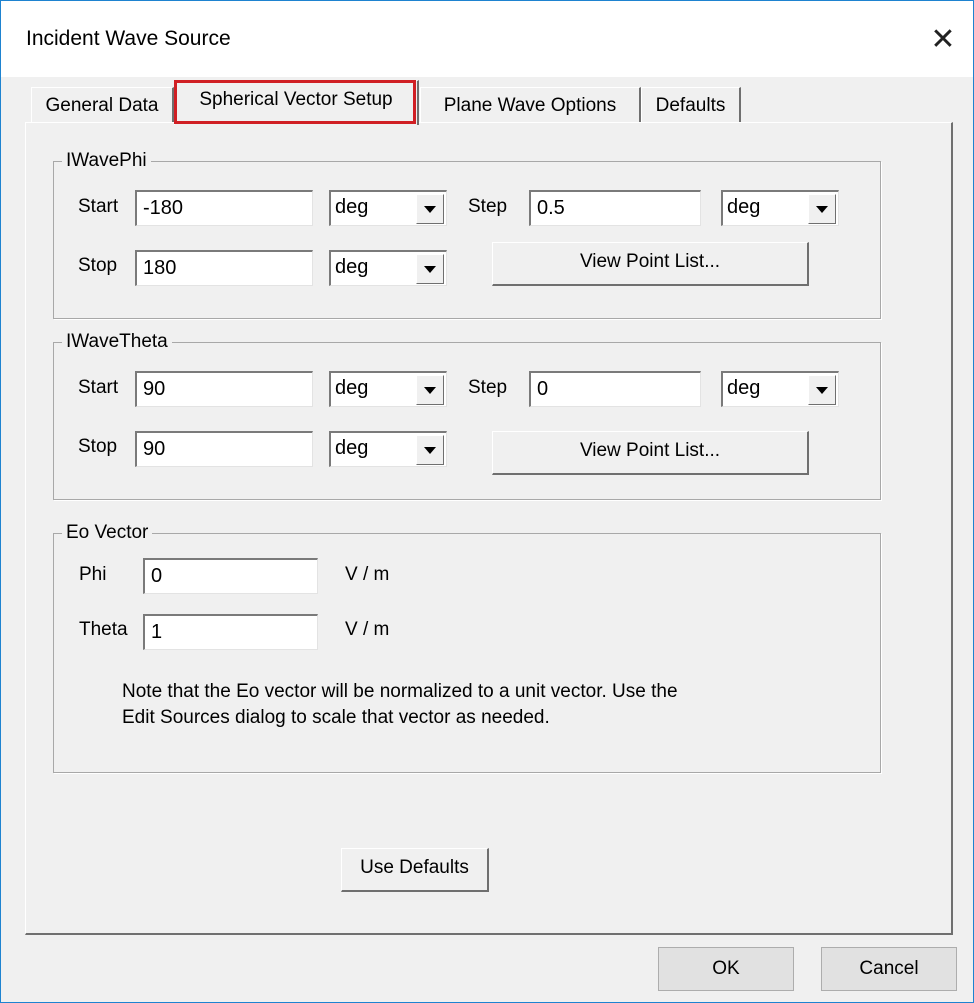 The width and height of the screenshot is (974, 1003). Describe the element at coordinates (230, 576) in the screenshot. I see `eo-phi-input: 0` at that location.